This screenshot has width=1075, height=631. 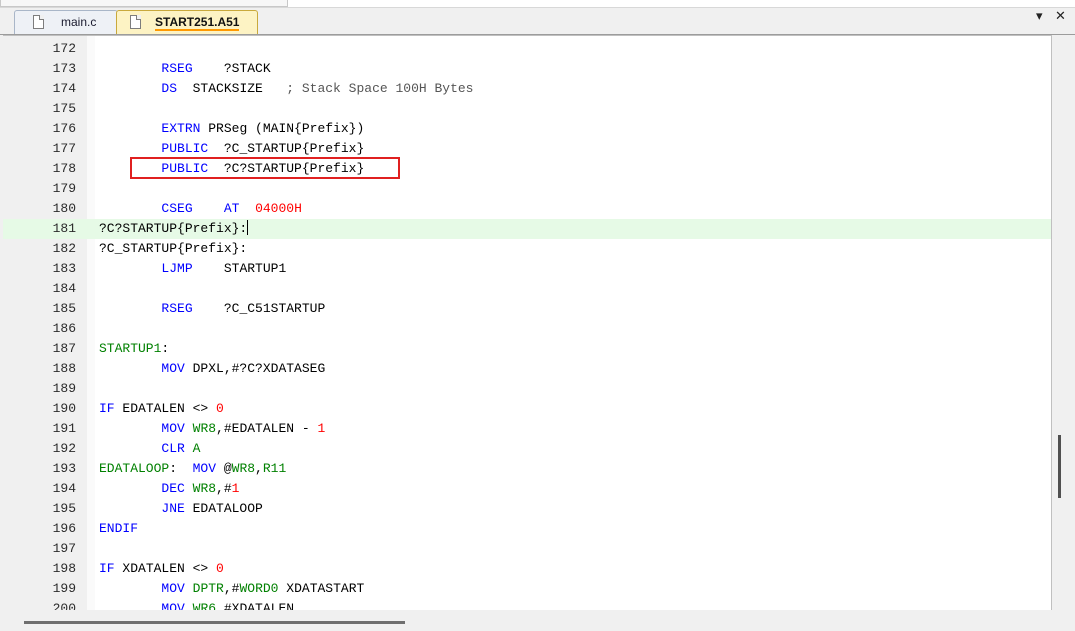 I want to click on tab-label: START251.A51, so click(x=197, y=22).